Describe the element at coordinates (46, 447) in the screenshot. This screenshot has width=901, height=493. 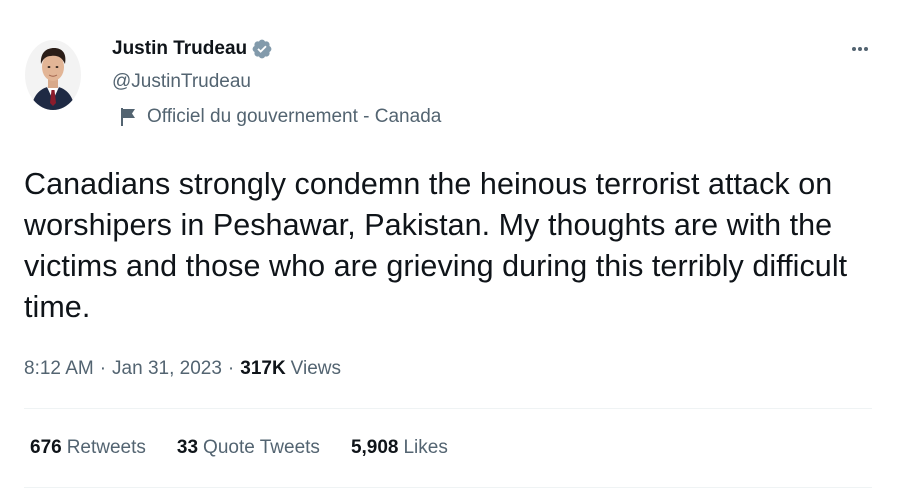
I see `retweets-count: 676` at that location.